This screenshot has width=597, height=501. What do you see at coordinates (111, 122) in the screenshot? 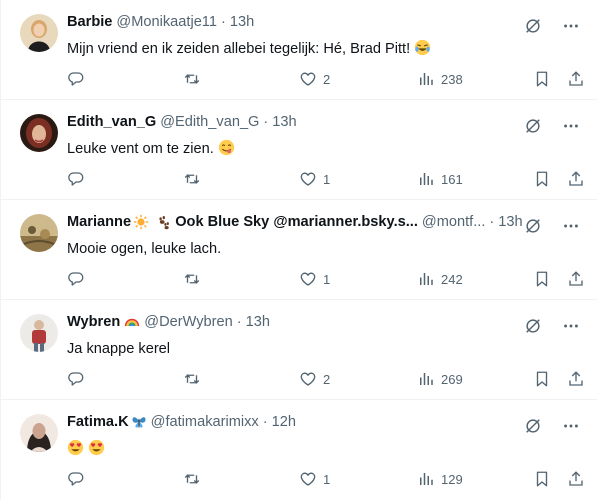
I see `display-name: Edith_van_G` at bounding box center [111, 122].